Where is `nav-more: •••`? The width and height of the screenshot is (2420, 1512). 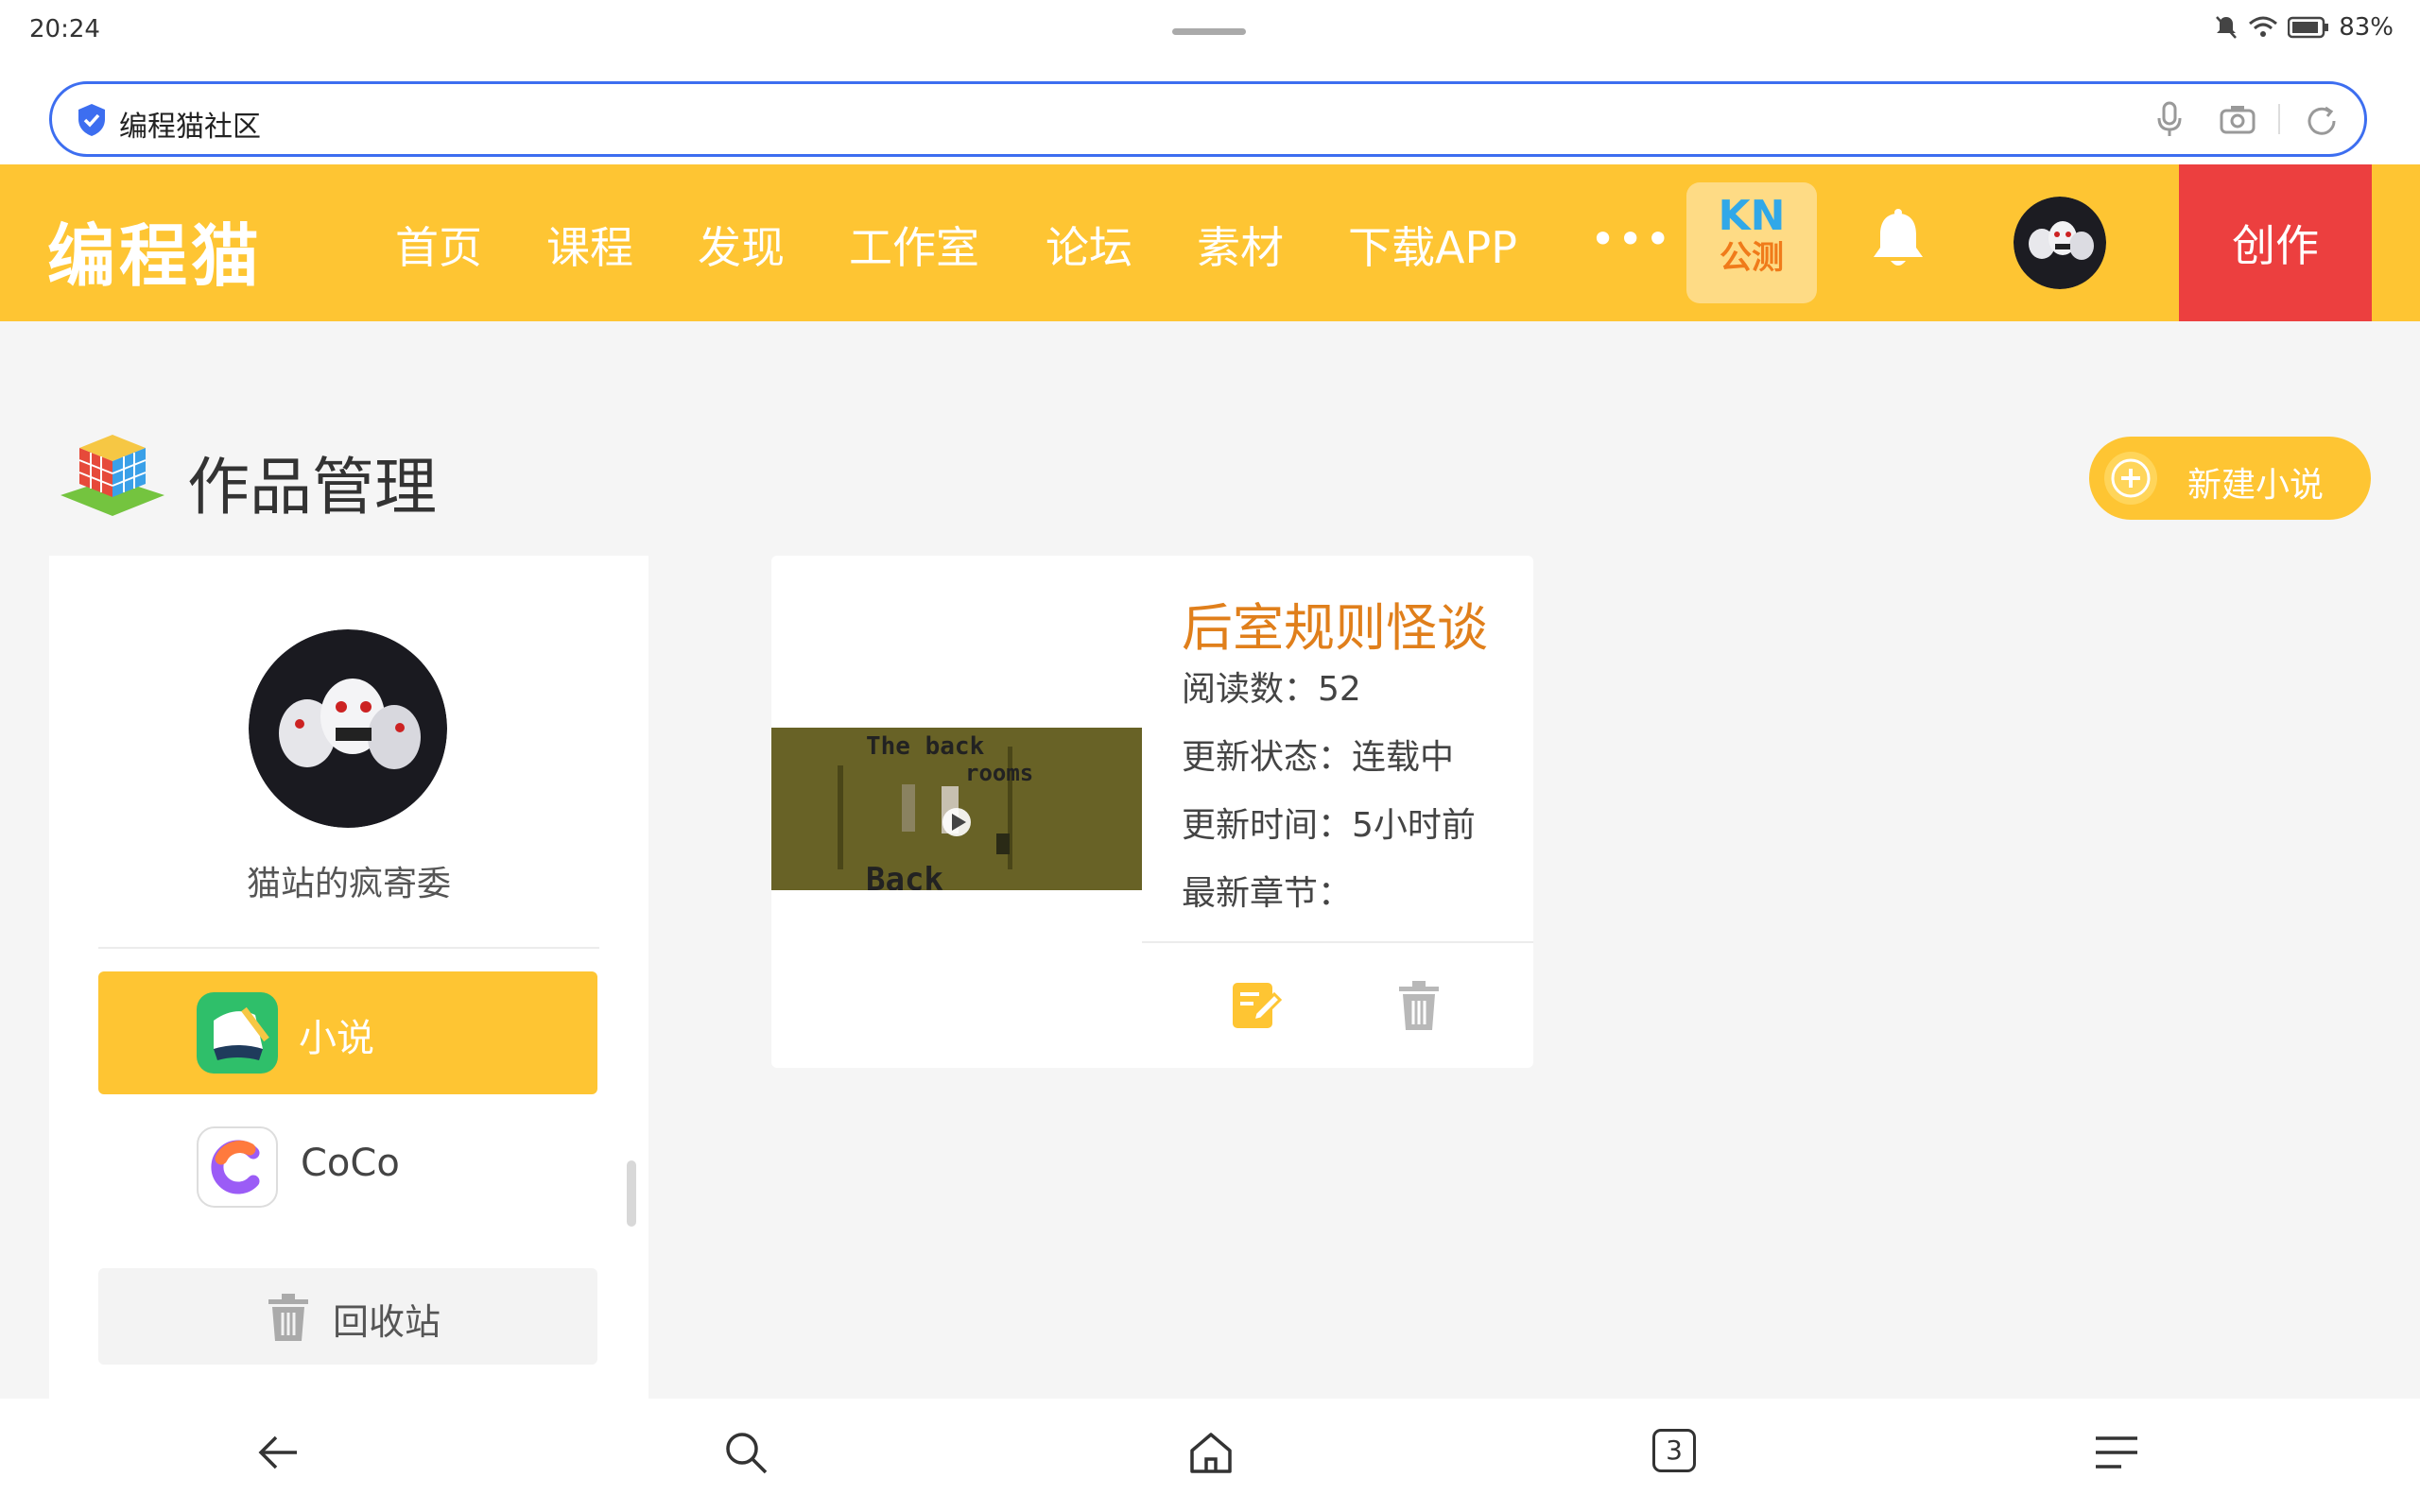 nav-more: ••• is located at coordinates (1631, 239).